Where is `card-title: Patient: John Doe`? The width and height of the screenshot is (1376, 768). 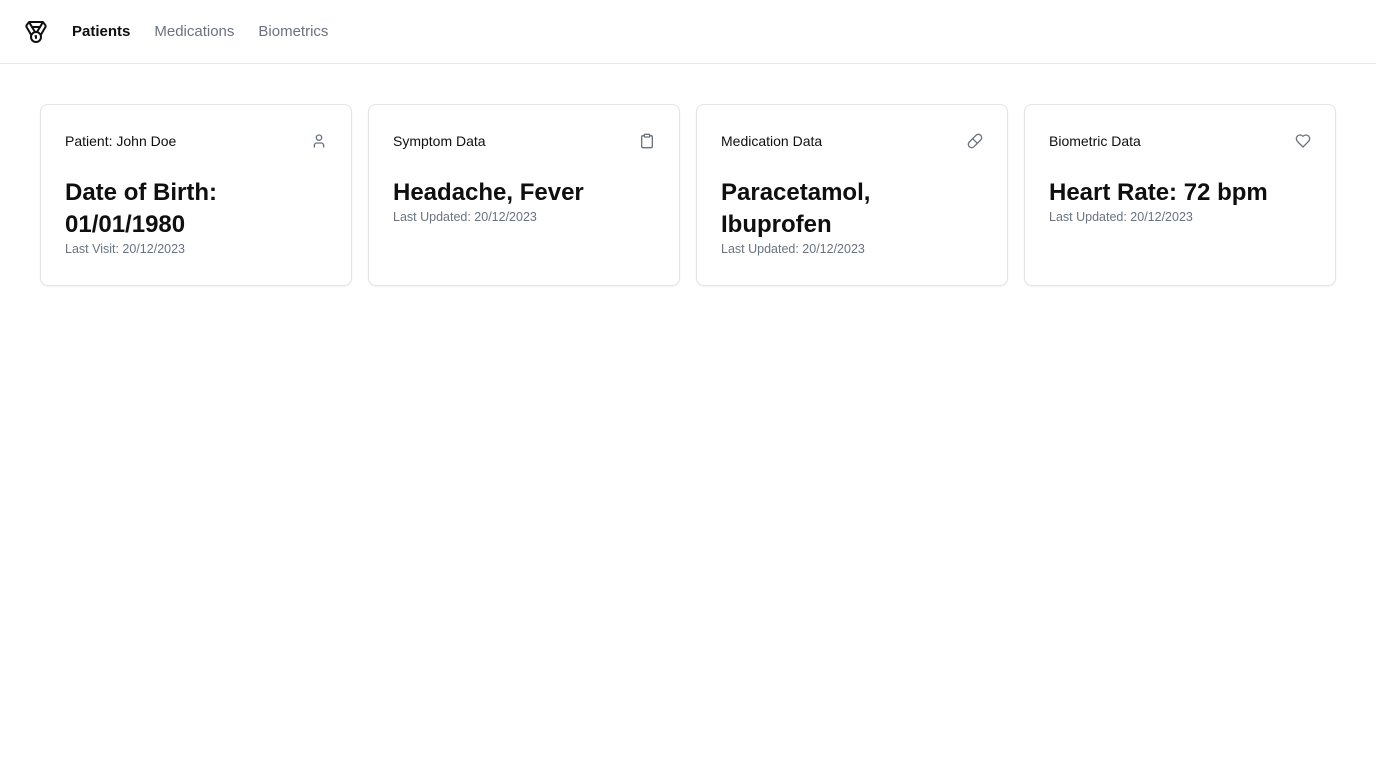
card-title: Patient: John Doe is located at coordinates (121, 141).